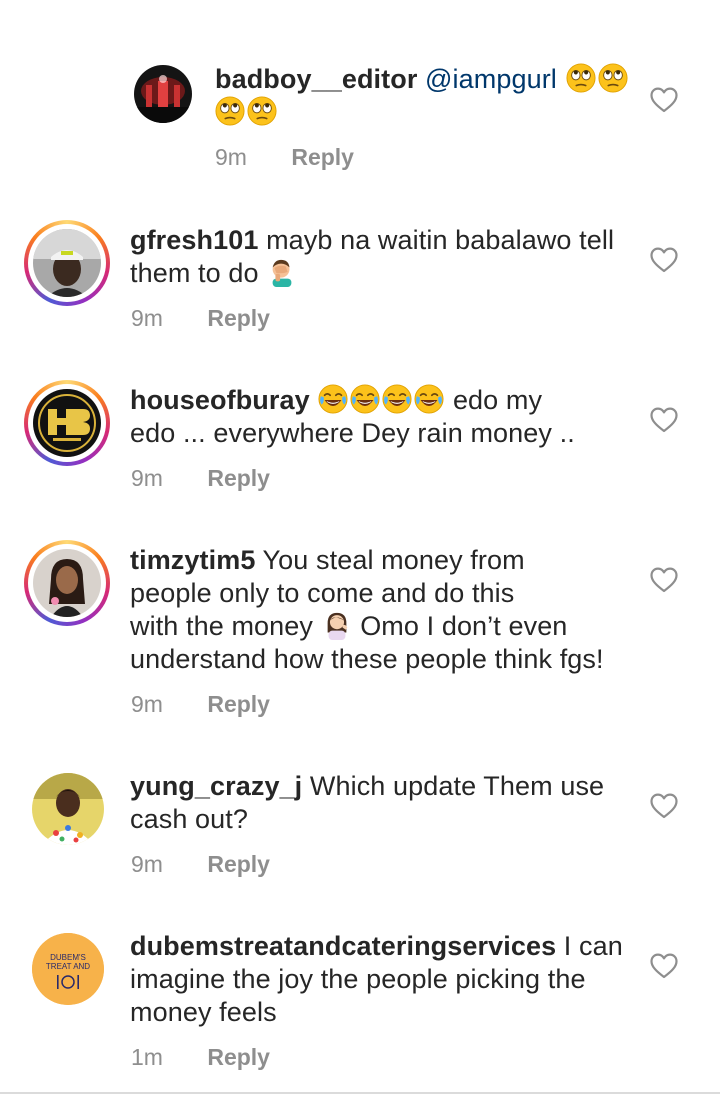  What do you see at coordinates (220, 400) in the screenshot?
I see `comment-username: houseofburay` at bounding box center [220, 400].